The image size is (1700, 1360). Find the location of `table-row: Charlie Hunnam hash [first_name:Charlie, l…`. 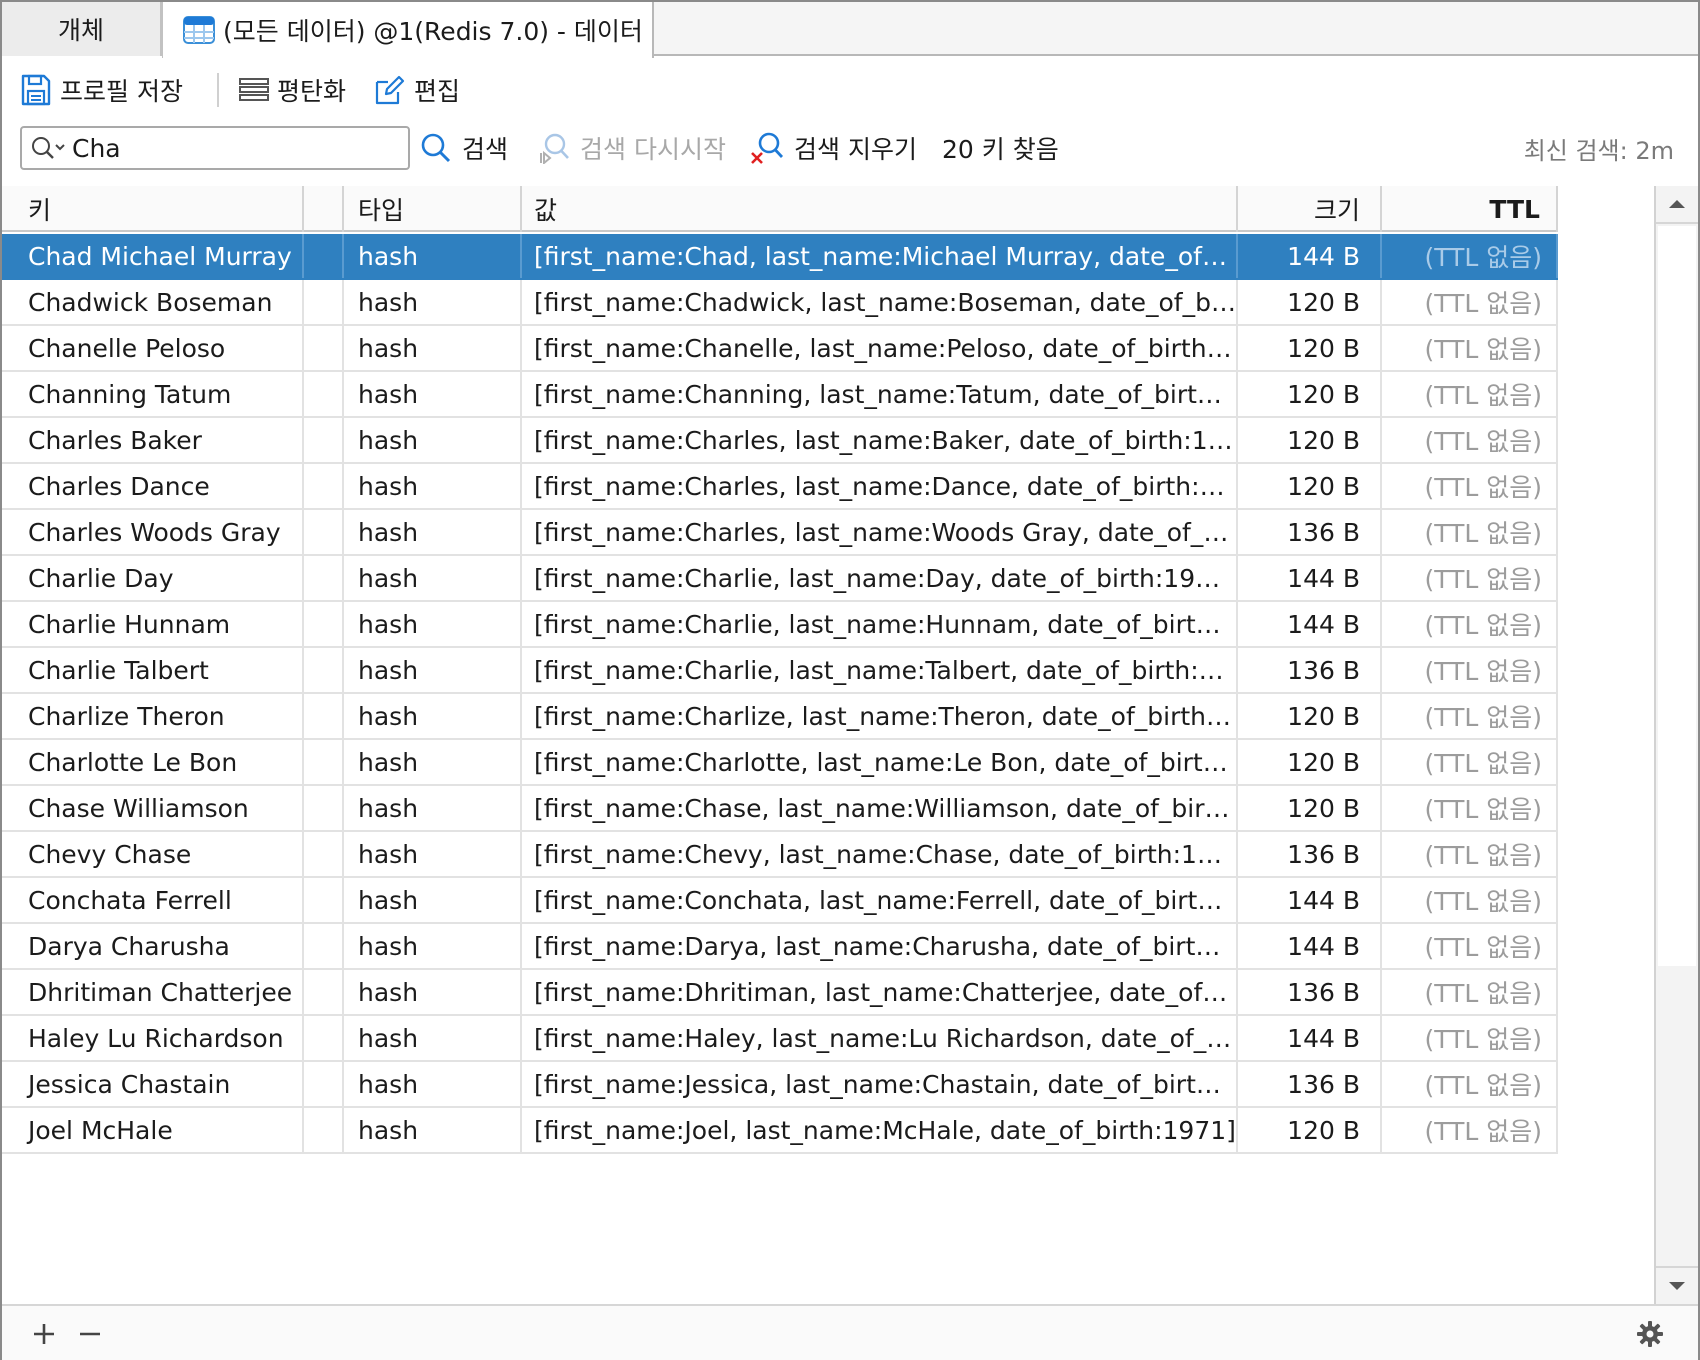

table-row: Charlie Hunnam hash [first_name:Charlie, l… is located at coordinates (780, 625).